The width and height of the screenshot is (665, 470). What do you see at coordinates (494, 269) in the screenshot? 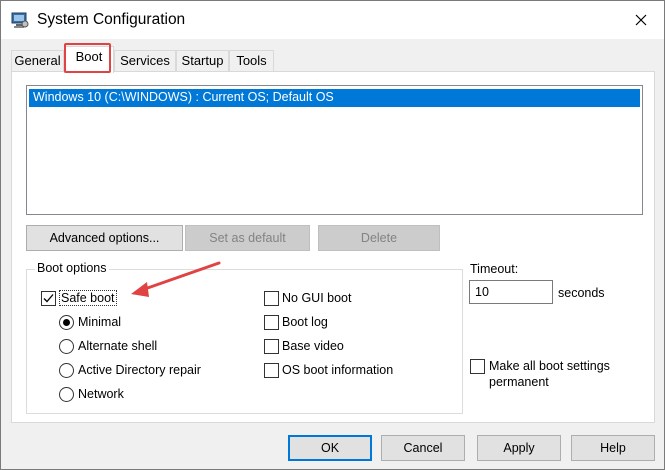
I see `timeout-label: Timeout:` at bounding box center [494, 269].